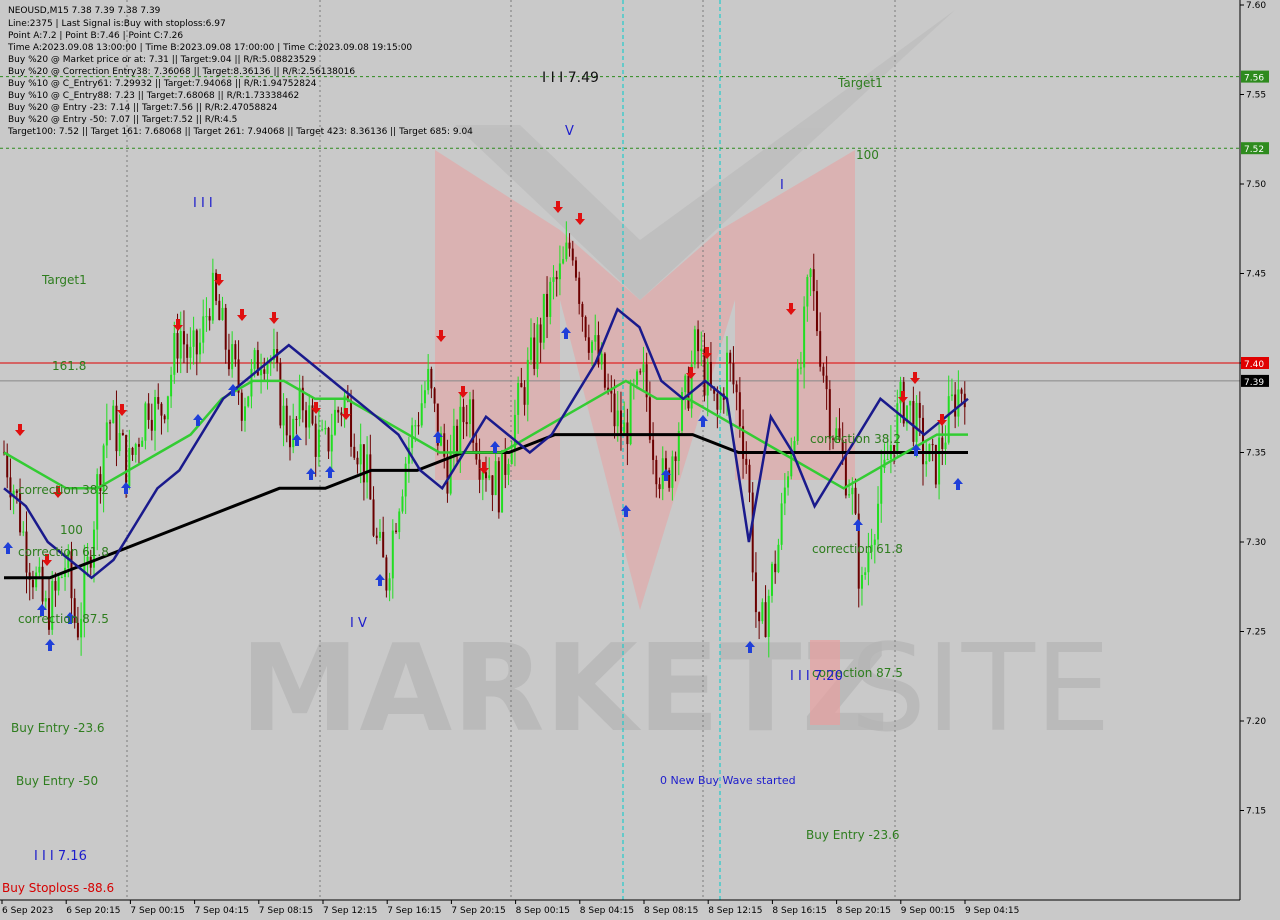 This screenshot has height=920, width=1280. What do you see at coordinates (1253, 409) in the screenshot?
I see `price-axis: 7.60 7.55 7.50 7.45 7.40 7.35 7.30 7.25 7.20 7.15` at bounding box center [1253, 409].